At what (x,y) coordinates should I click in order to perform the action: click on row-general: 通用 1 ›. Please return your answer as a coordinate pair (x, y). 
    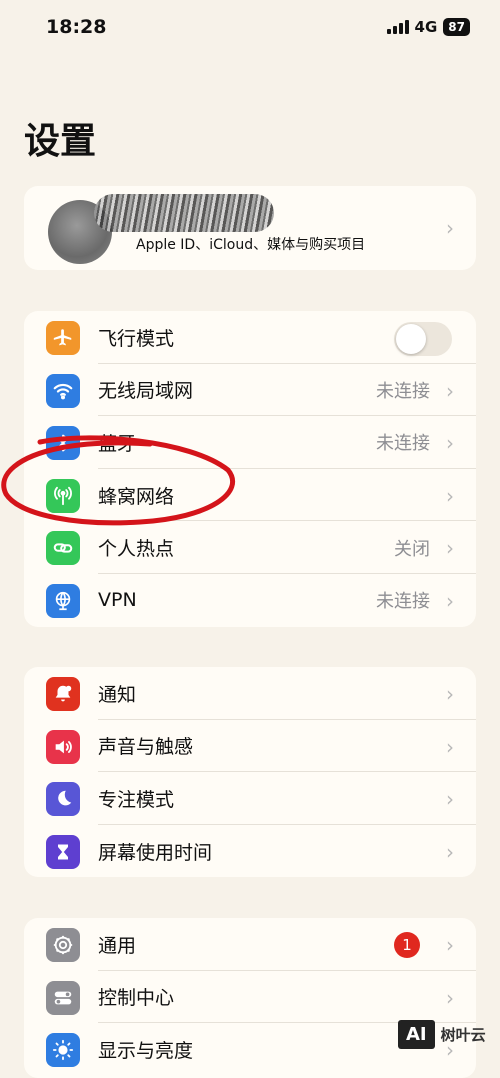
    Looking at the image, I should click on (250, 944).